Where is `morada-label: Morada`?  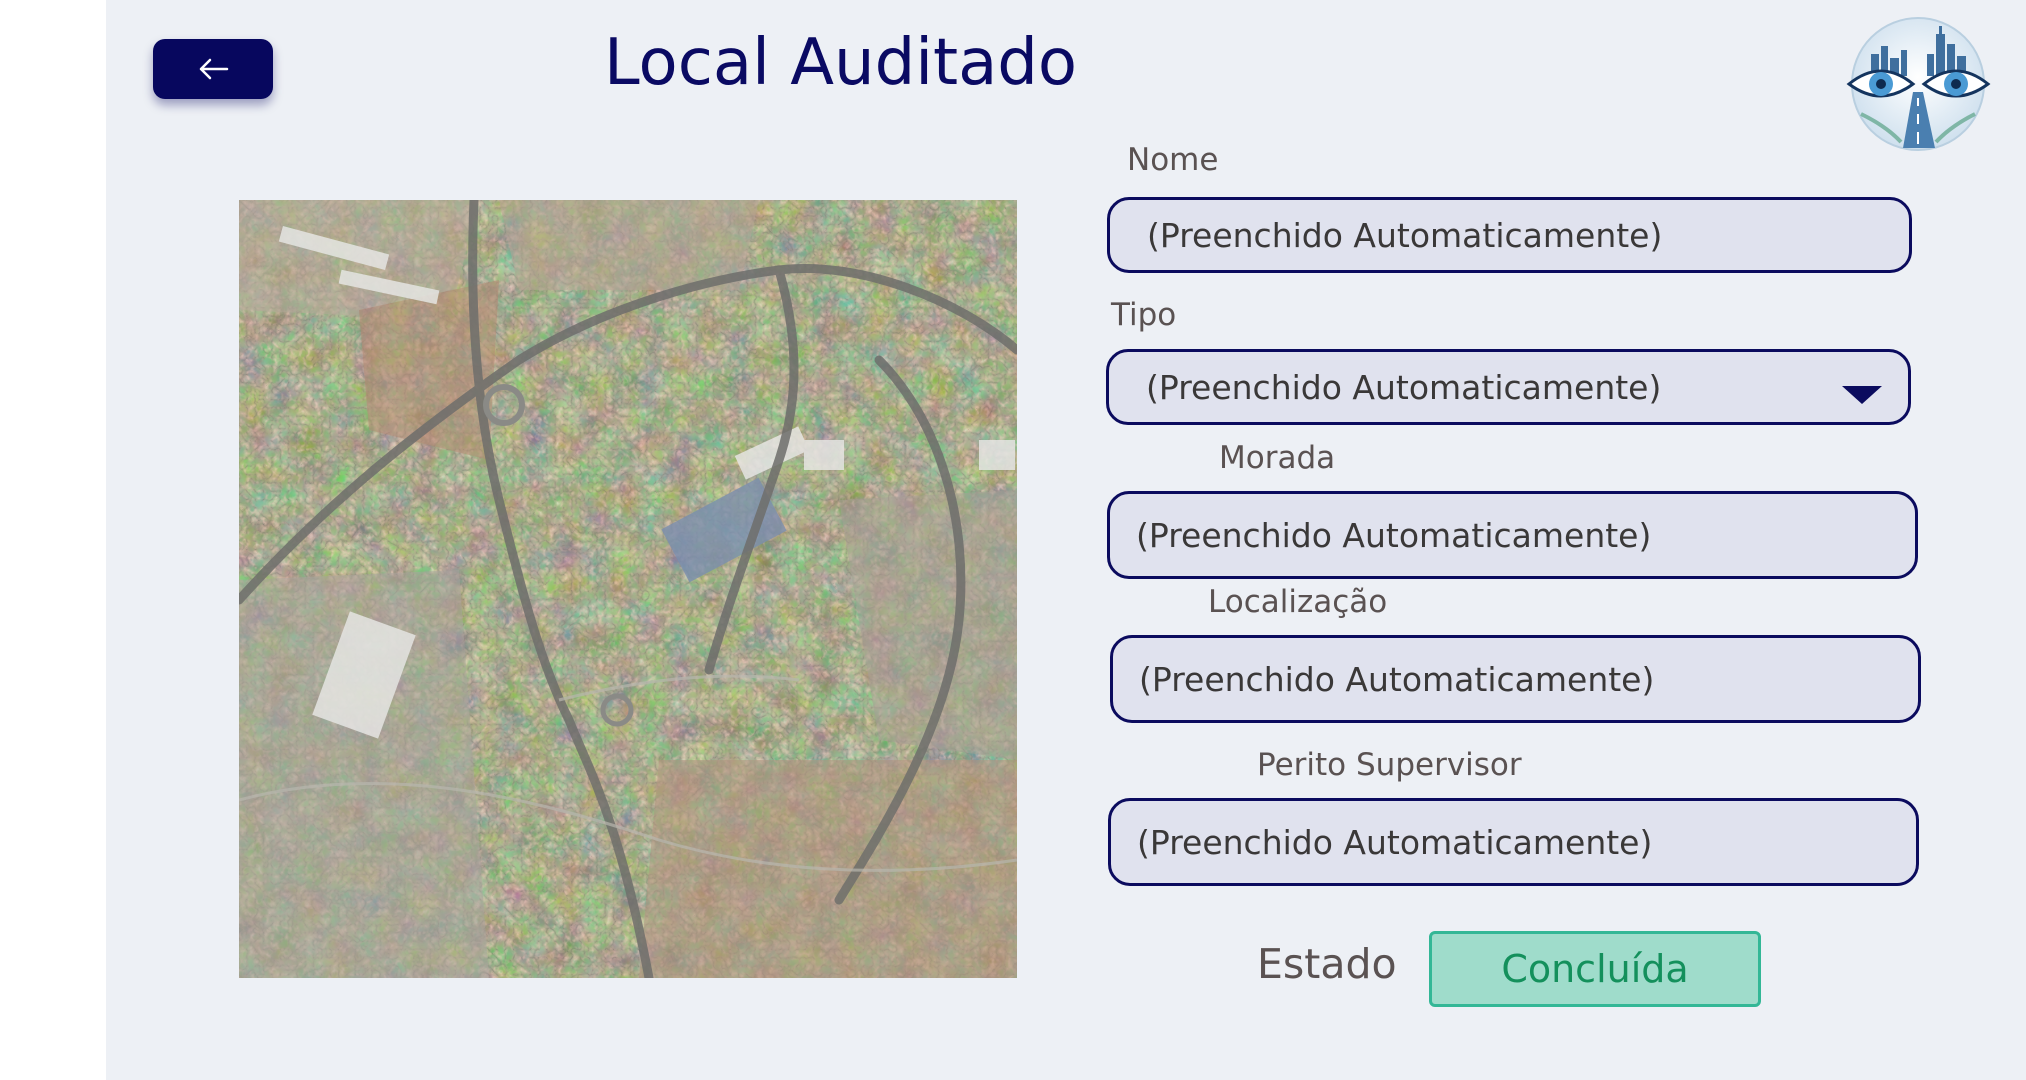
morada-label: Morada is located at coordinates (1277, 458).